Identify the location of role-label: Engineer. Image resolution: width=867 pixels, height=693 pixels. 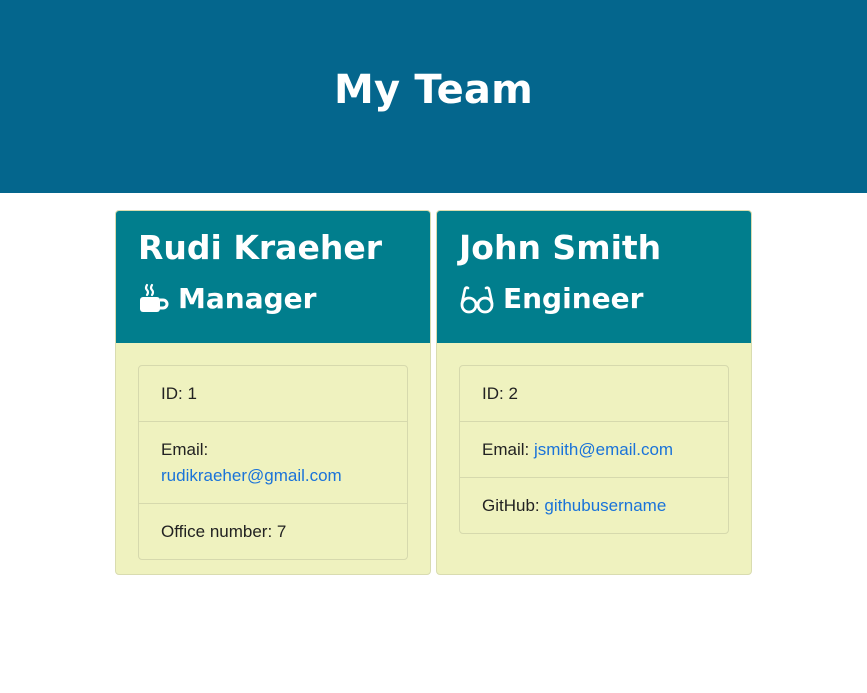
(573, 298).